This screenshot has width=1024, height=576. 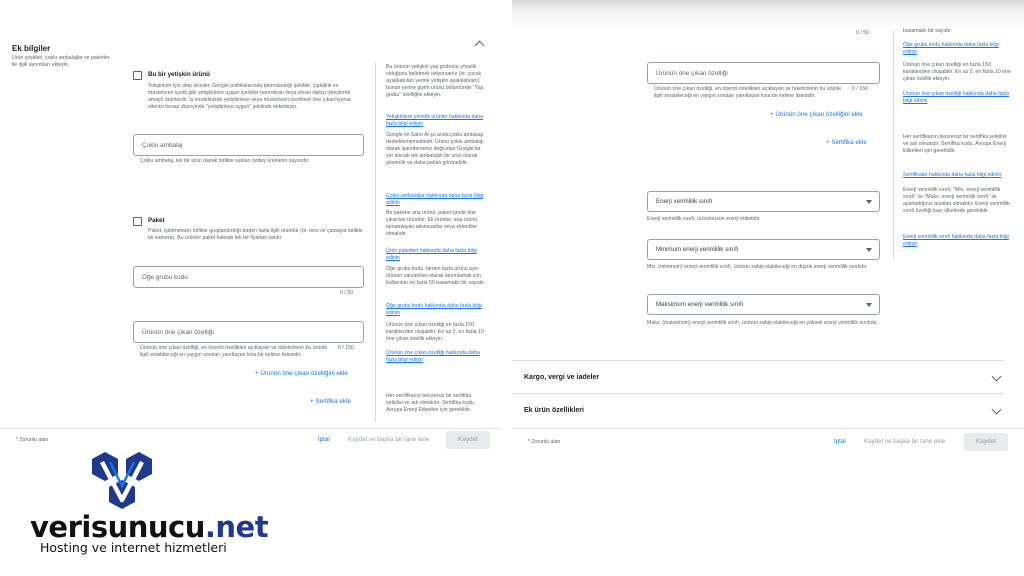 What do you see at coordinates (248, 277) in the screenshot?
I see `item-group-input: Öğe grubu kodu` at bounding box center [248, 277].